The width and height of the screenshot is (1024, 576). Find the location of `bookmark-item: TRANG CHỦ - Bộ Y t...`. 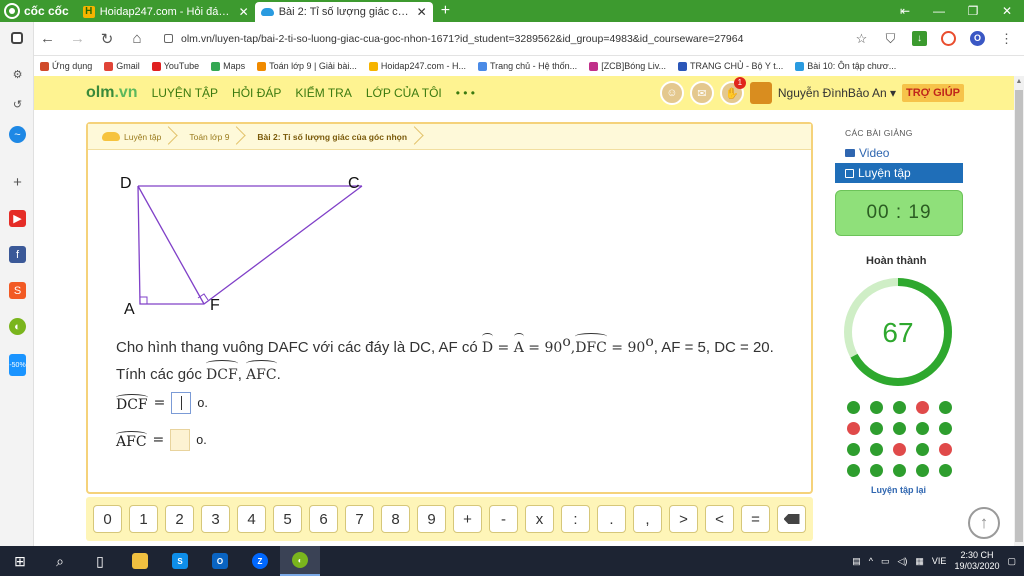

bookmark-item: TRANG CHỦ - Bộ Y t... is located at coordinates (730, 66).